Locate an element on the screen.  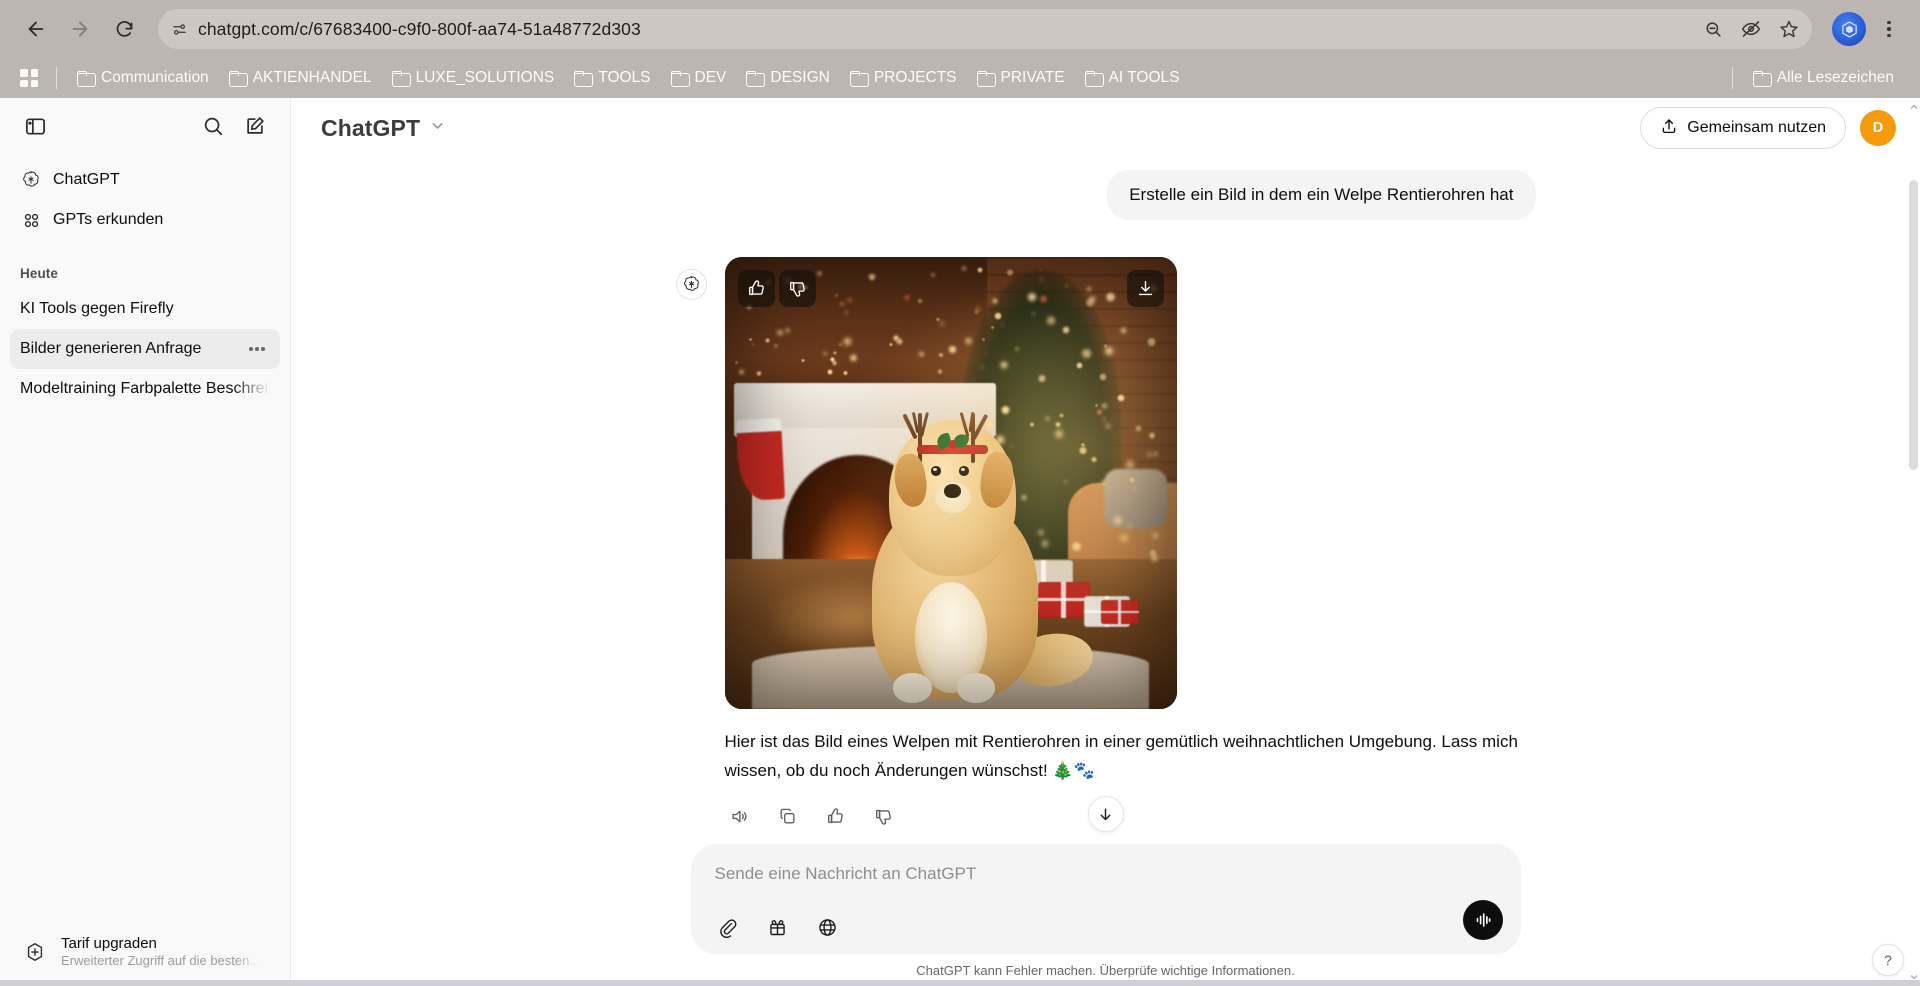
browser-menu-button is located at coordinates (1889, 29).